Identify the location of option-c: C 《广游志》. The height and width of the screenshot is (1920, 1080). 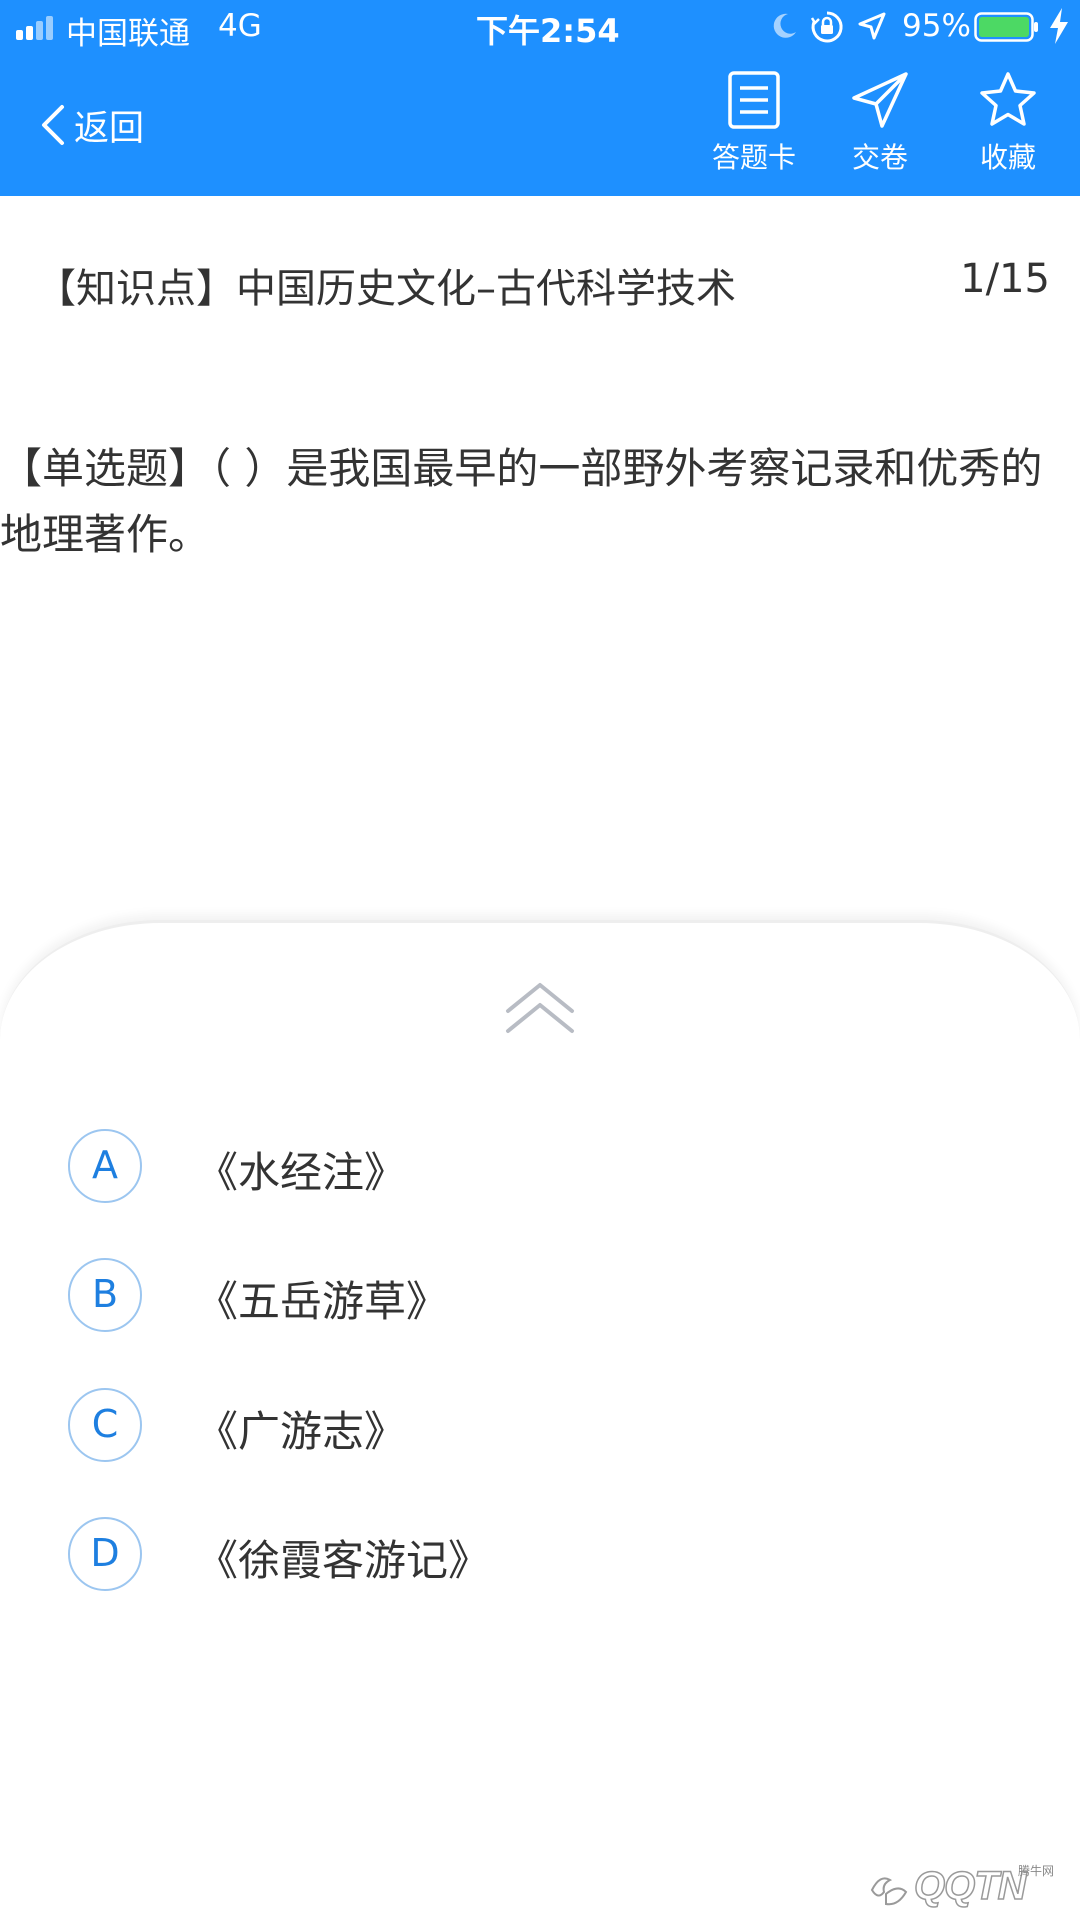
(548, 1428).